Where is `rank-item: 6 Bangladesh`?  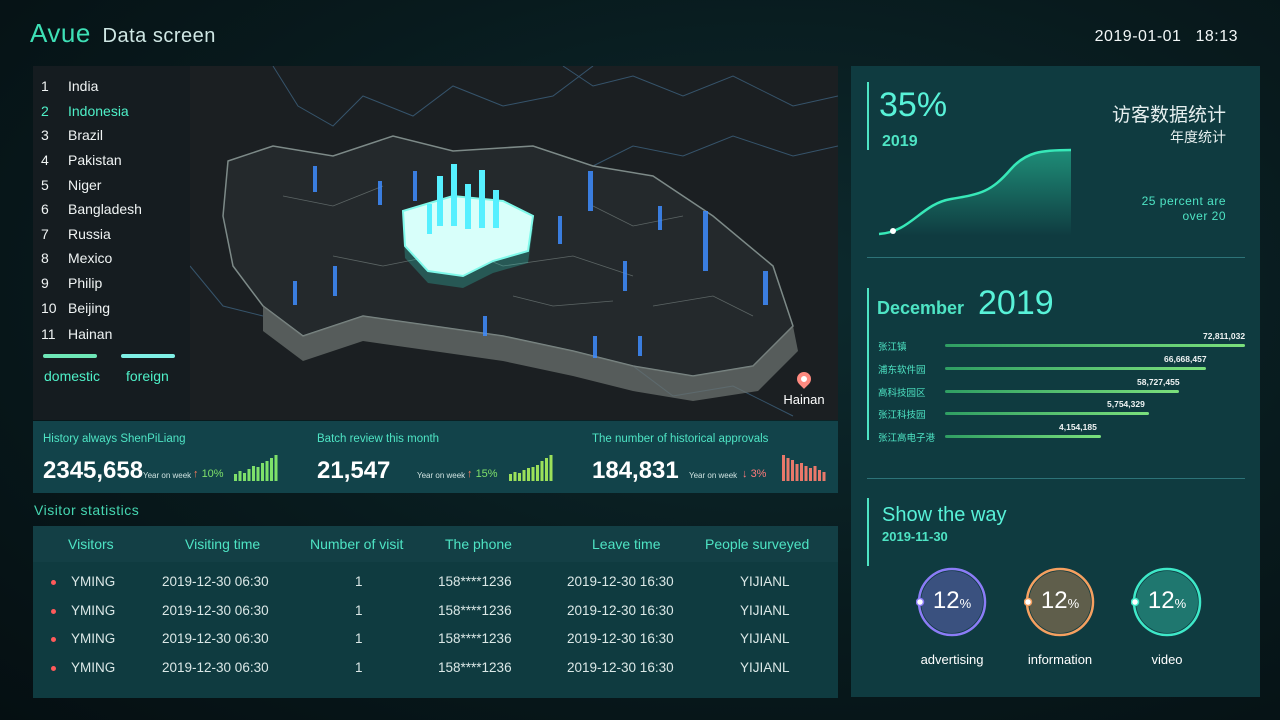 rank-item: 6 Bangladesh is located at coordinates (111, 209).